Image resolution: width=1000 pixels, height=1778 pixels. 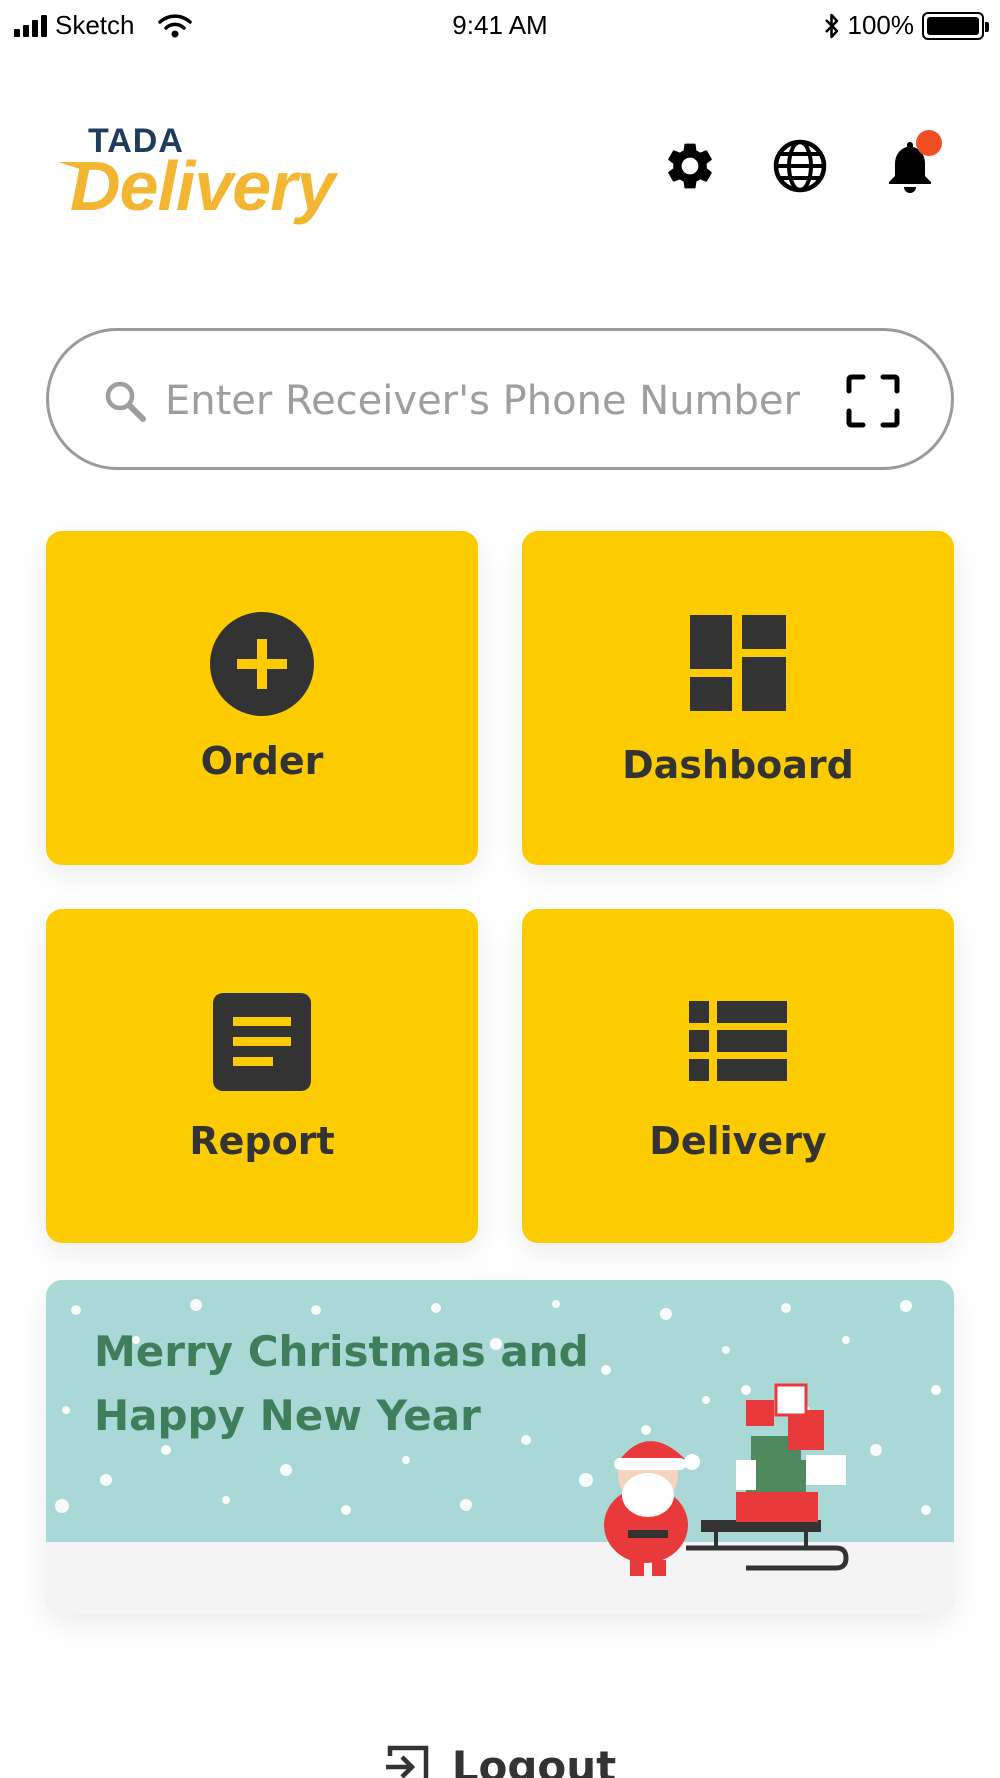 I want to click on status-bar: Sketch 9:41 AM 100%, so click(x=500, y=25).